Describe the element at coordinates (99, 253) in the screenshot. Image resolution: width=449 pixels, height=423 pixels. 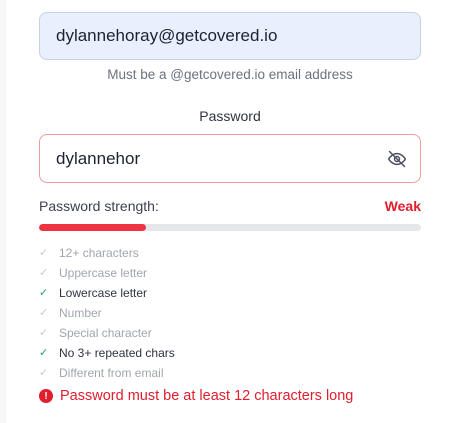
I see `requirement-label: 12+ characters` at that location.